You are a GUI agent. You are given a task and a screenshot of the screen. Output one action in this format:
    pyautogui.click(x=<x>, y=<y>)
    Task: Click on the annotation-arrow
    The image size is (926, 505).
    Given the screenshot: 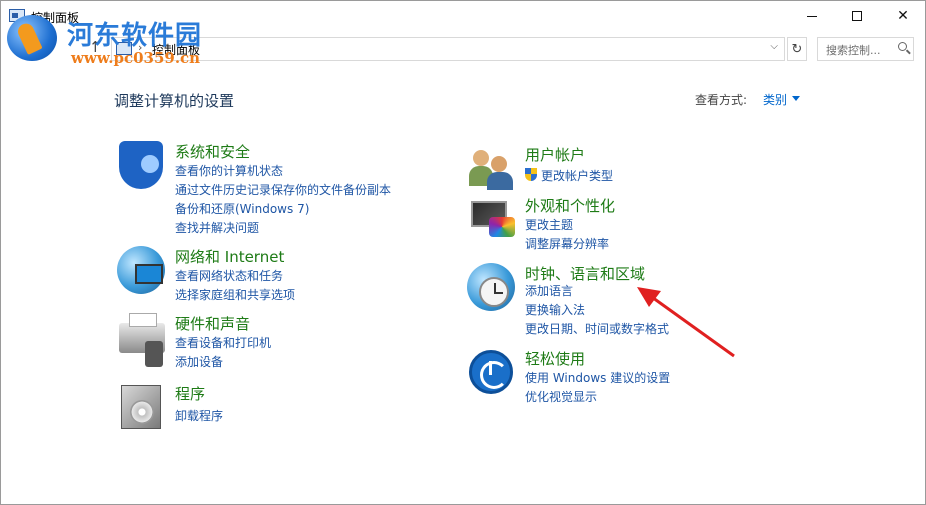 What is the action you would take?
    pyautogui.click(x=686, y=322)
    